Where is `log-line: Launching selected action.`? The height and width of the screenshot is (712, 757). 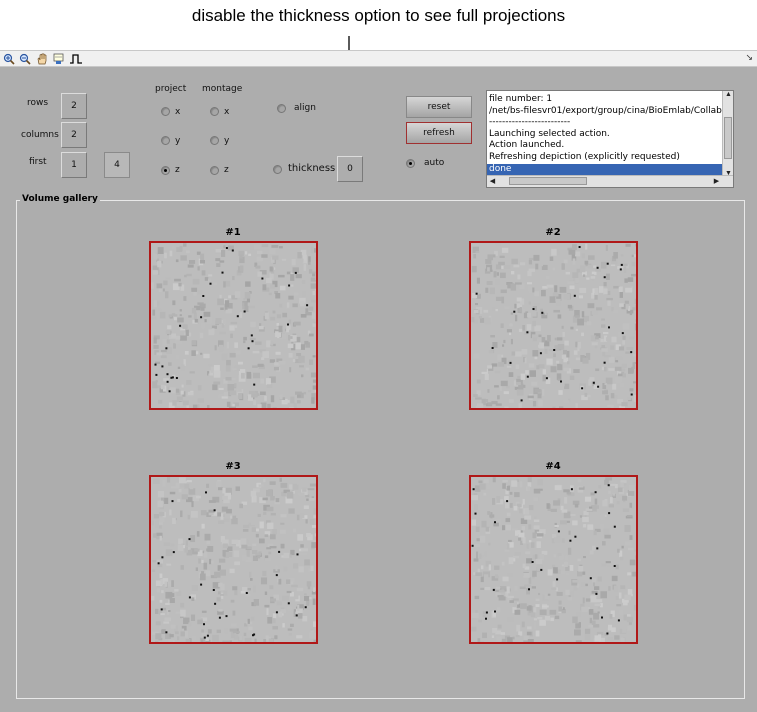 log-line: Launching selected action. is located at coordinates (549, 133).